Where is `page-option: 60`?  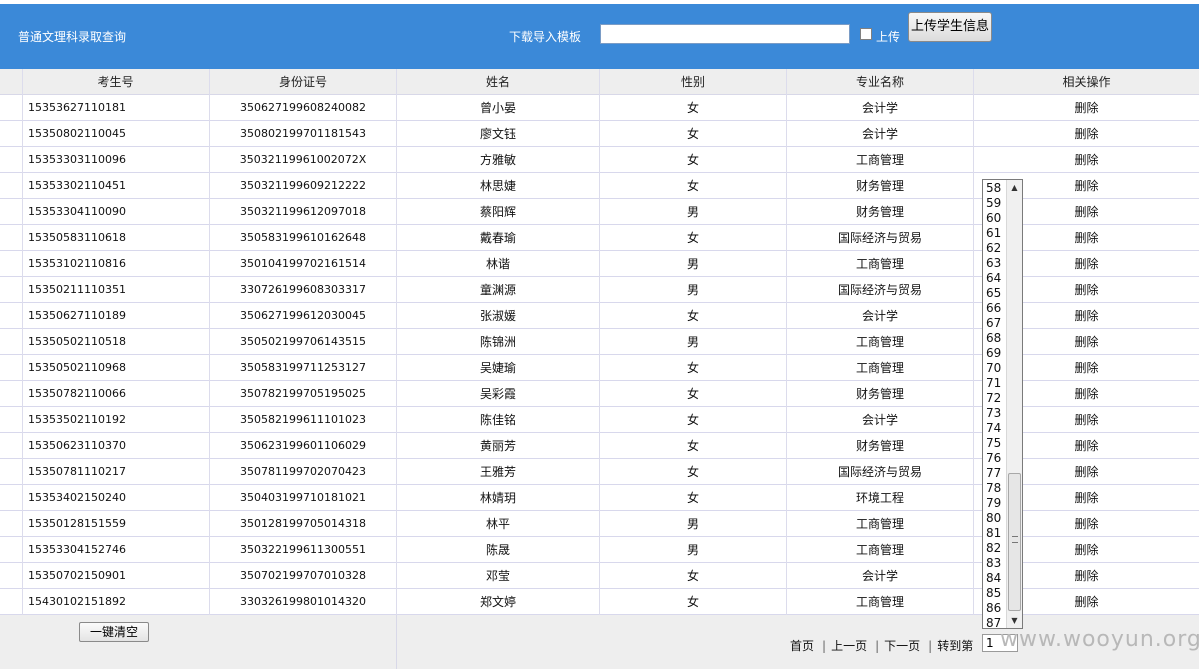
page-option: 60 is located at coordinates (993, 218).